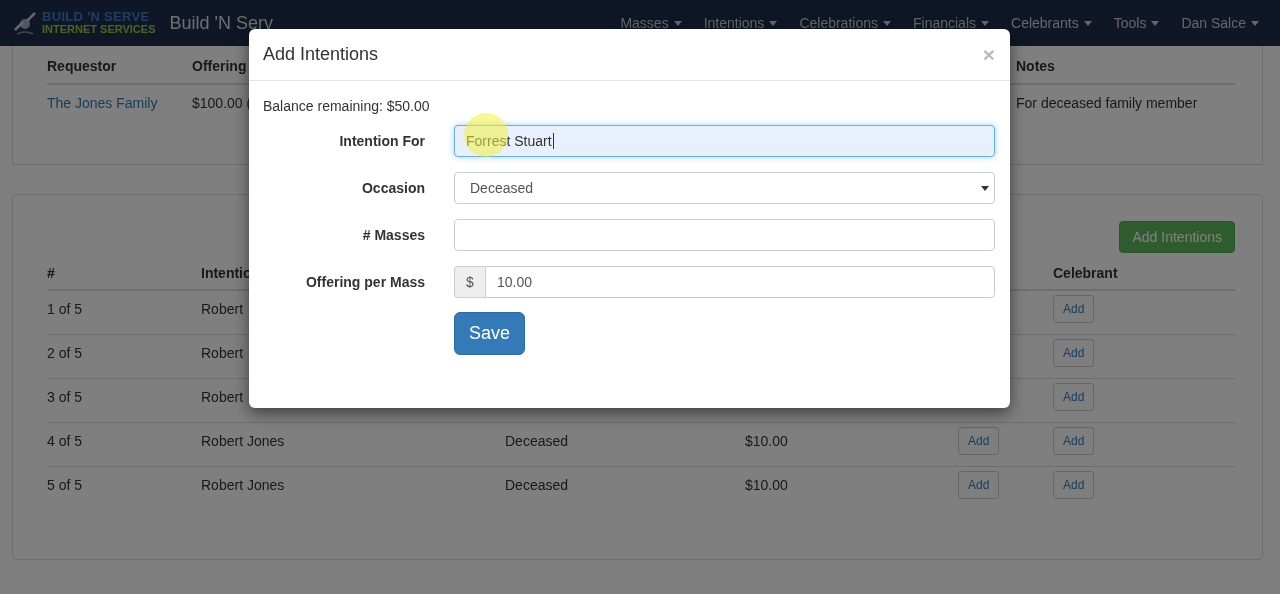  What do you see at coordinates (1134, 23) in the screenshot?
I see `nav-menu: Tools` at bounding box center [1134, 23].